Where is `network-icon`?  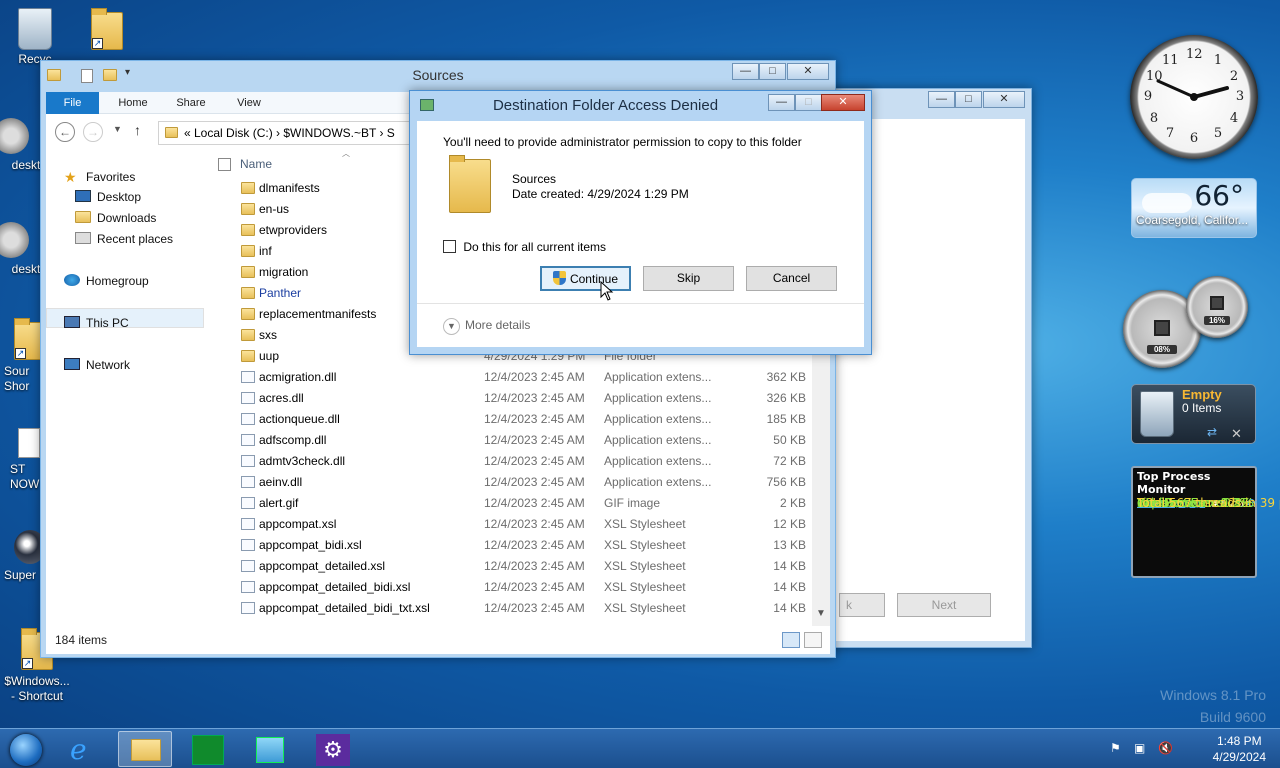
network-icon is located at coordinates (72, 364).